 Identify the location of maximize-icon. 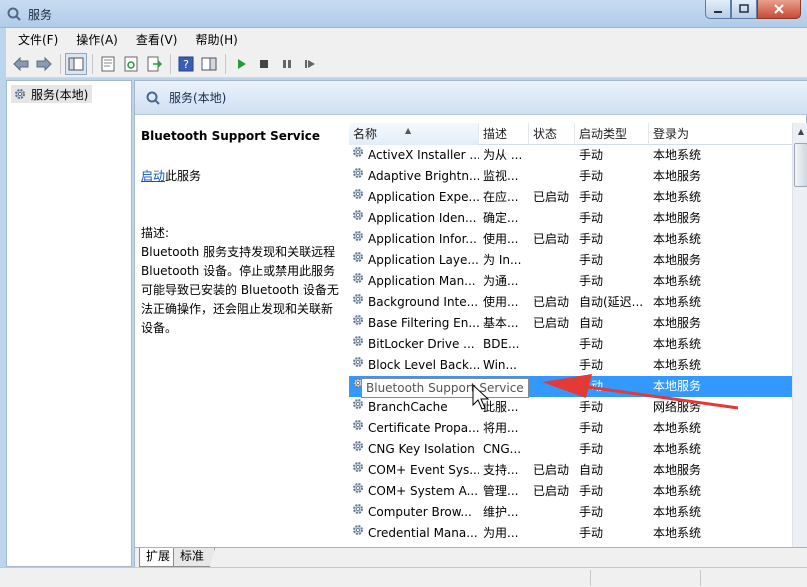
(744, 9).